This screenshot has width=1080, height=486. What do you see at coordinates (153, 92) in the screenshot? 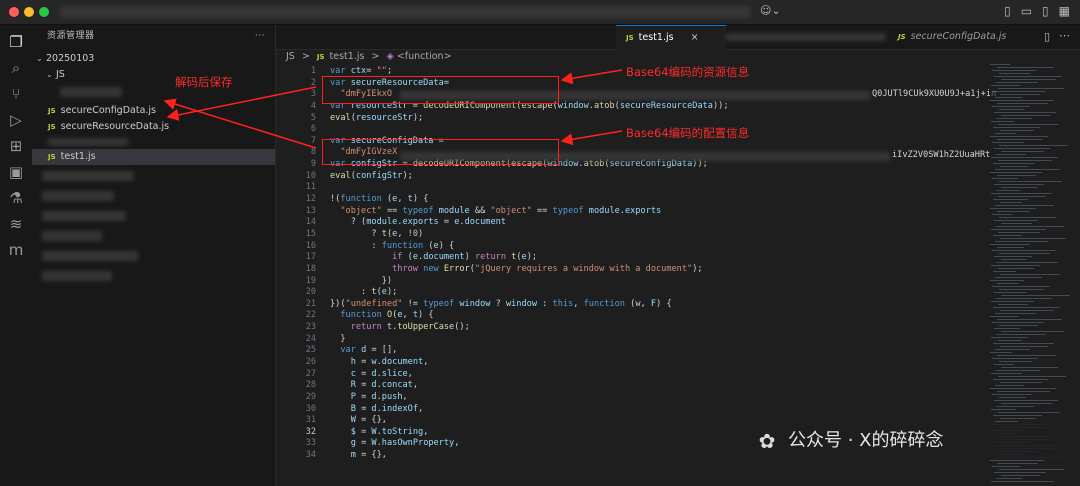
I see `blurred-row` at bounding box center [153, 92].